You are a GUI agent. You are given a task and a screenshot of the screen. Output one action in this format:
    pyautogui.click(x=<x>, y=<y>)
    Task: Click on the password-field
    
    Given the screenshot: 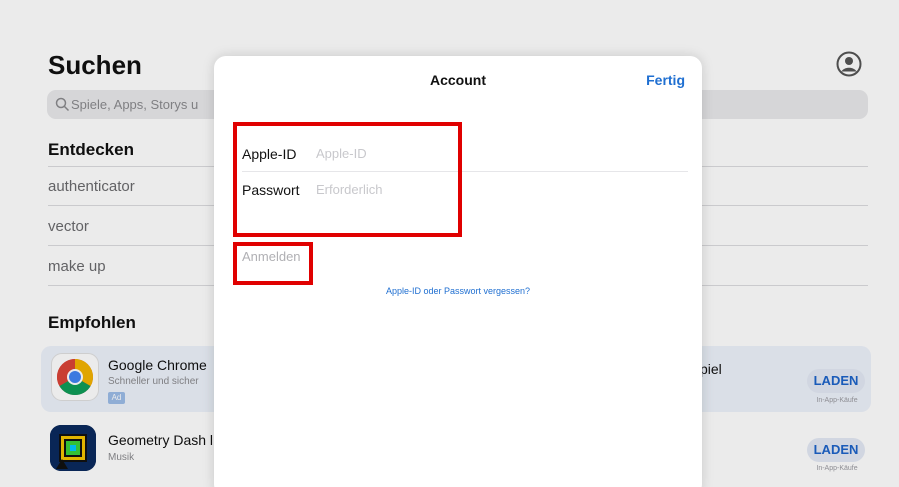 What is the action you would take?
    pyautogui.click(x=486, y=189)
    